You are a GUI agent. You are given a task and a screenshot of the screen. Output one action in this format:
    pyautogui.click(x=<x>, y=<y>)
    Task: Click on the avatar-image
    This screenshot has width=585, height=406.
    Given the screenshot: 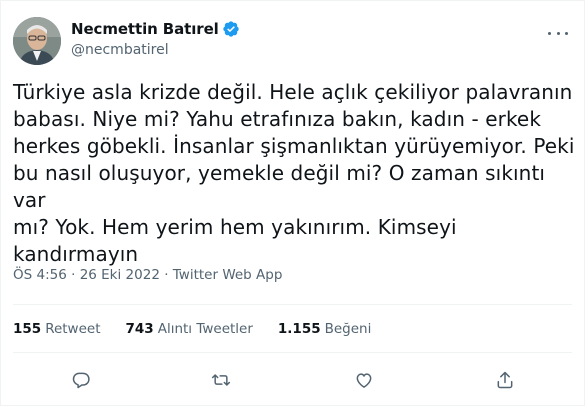 What is the action you would take?
    pyautogui.click(x=37, y=41)
    